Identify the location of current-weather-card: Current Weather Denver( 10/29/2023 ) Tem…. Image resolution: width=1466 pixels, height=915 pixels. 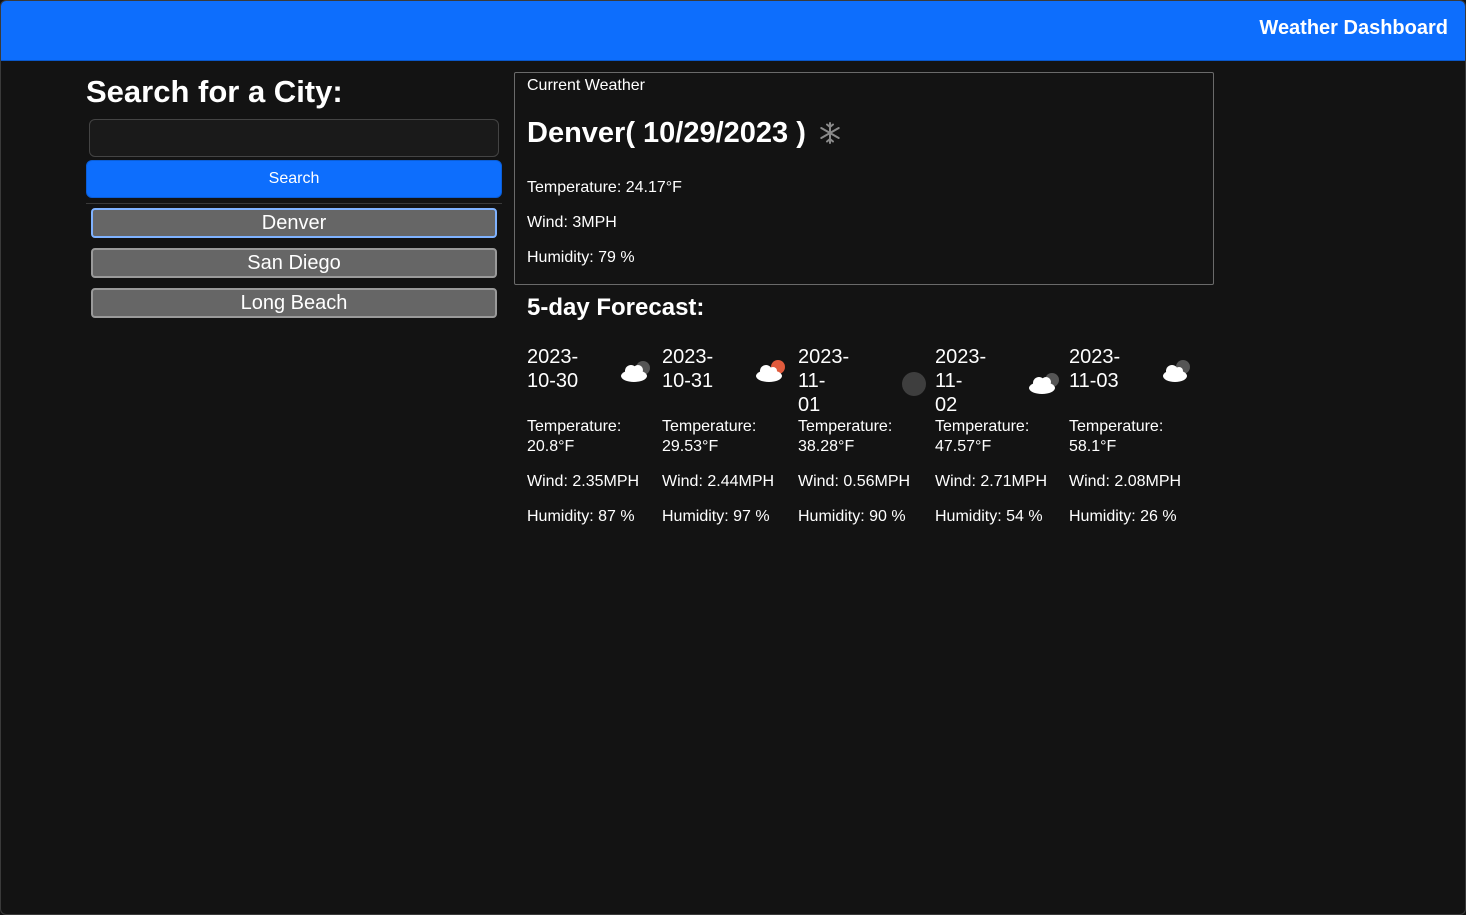
(864, 178).